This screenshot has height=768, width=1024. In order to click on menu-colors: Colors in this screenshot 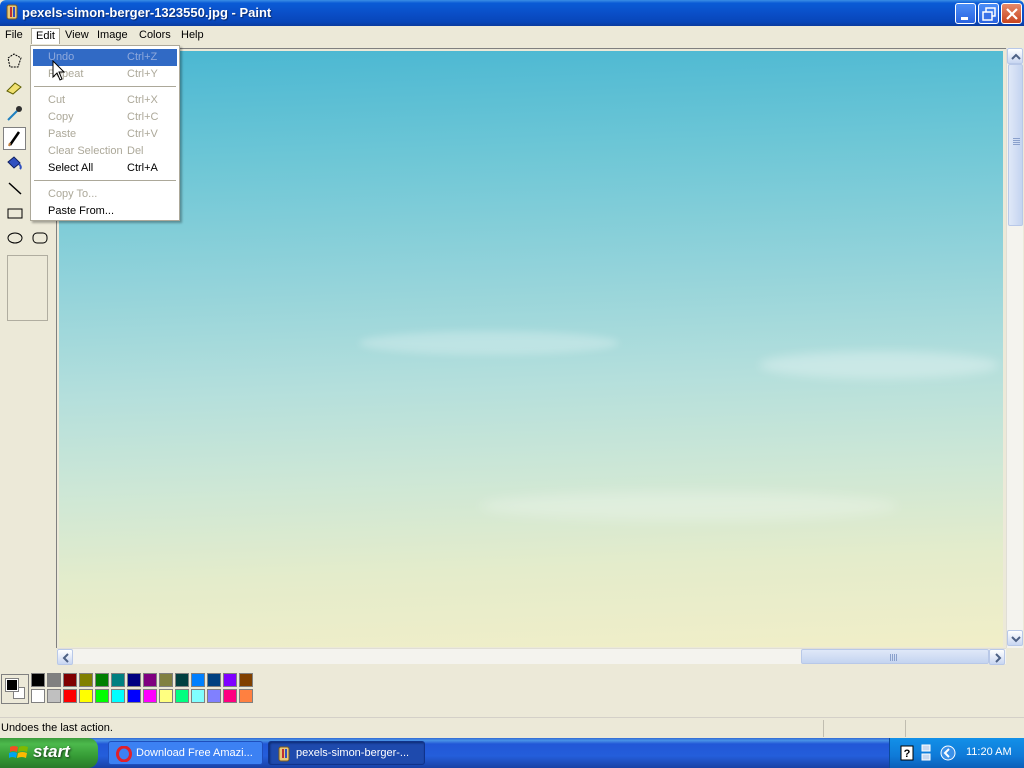, I will do `click(155, 36)`.